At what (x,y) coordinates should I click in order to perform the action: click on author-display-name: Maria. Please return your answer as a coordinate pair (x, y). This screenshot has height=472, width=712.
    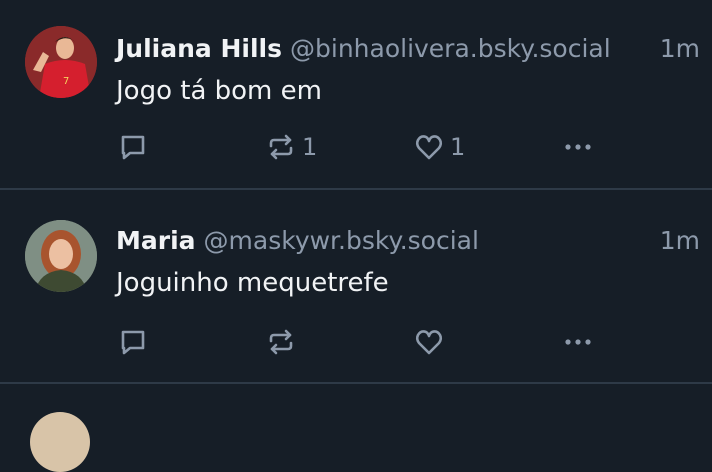
    Looking at the image, I should click on (156, 241).